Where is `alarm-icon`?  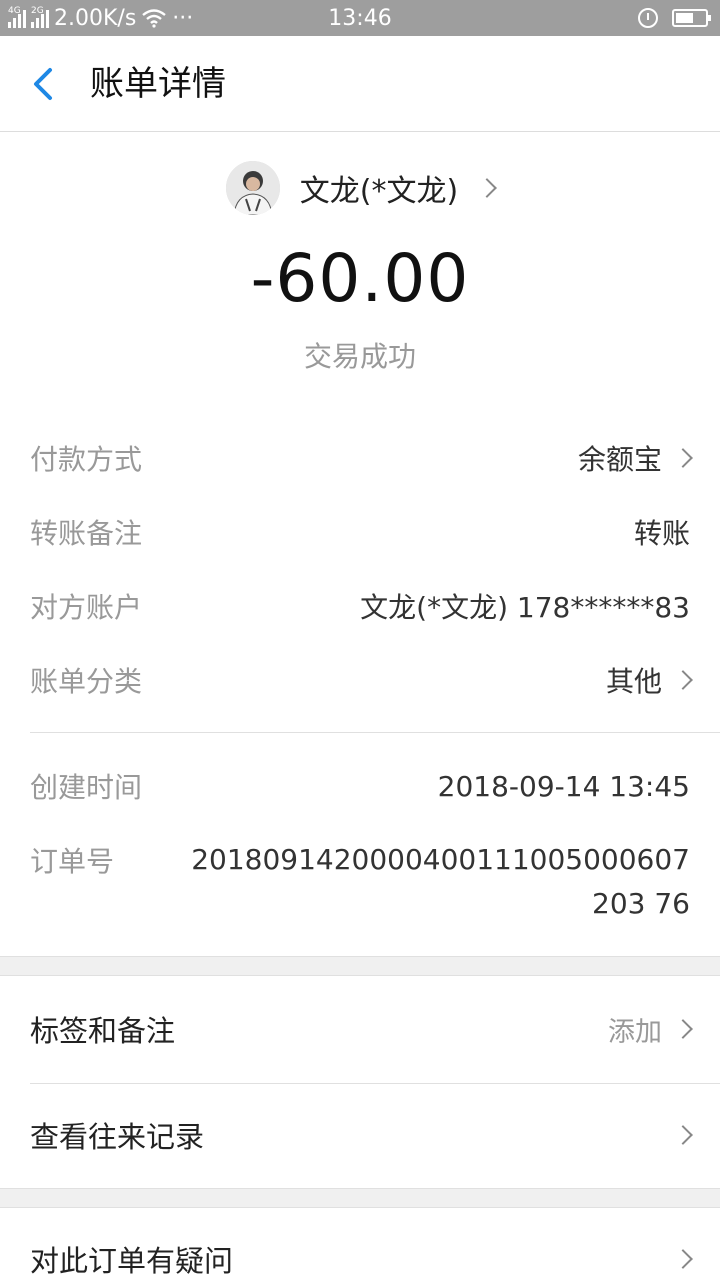 alarm-icon is located at coordinates (648, 18).